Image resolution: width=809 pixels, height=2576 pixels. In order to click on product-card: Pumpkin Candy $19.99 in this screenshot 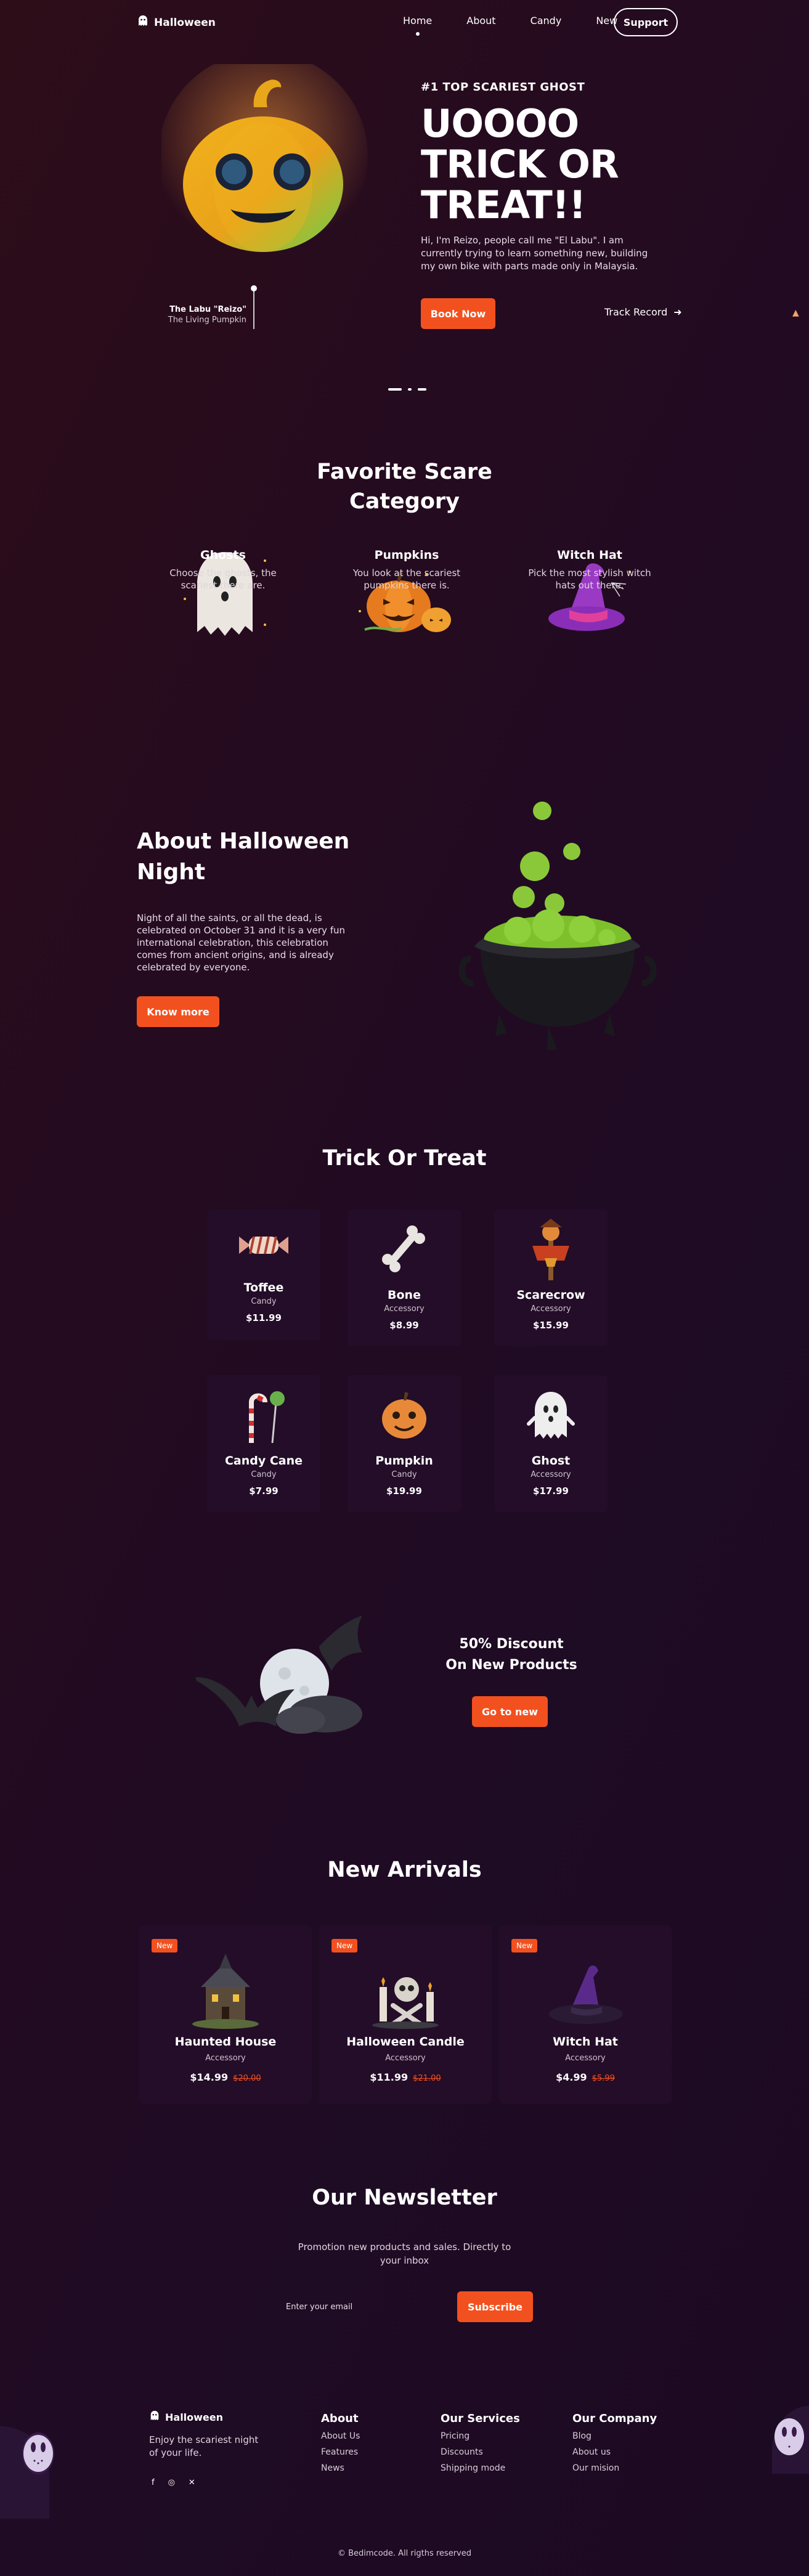, I will do `click(404, 1443)`.